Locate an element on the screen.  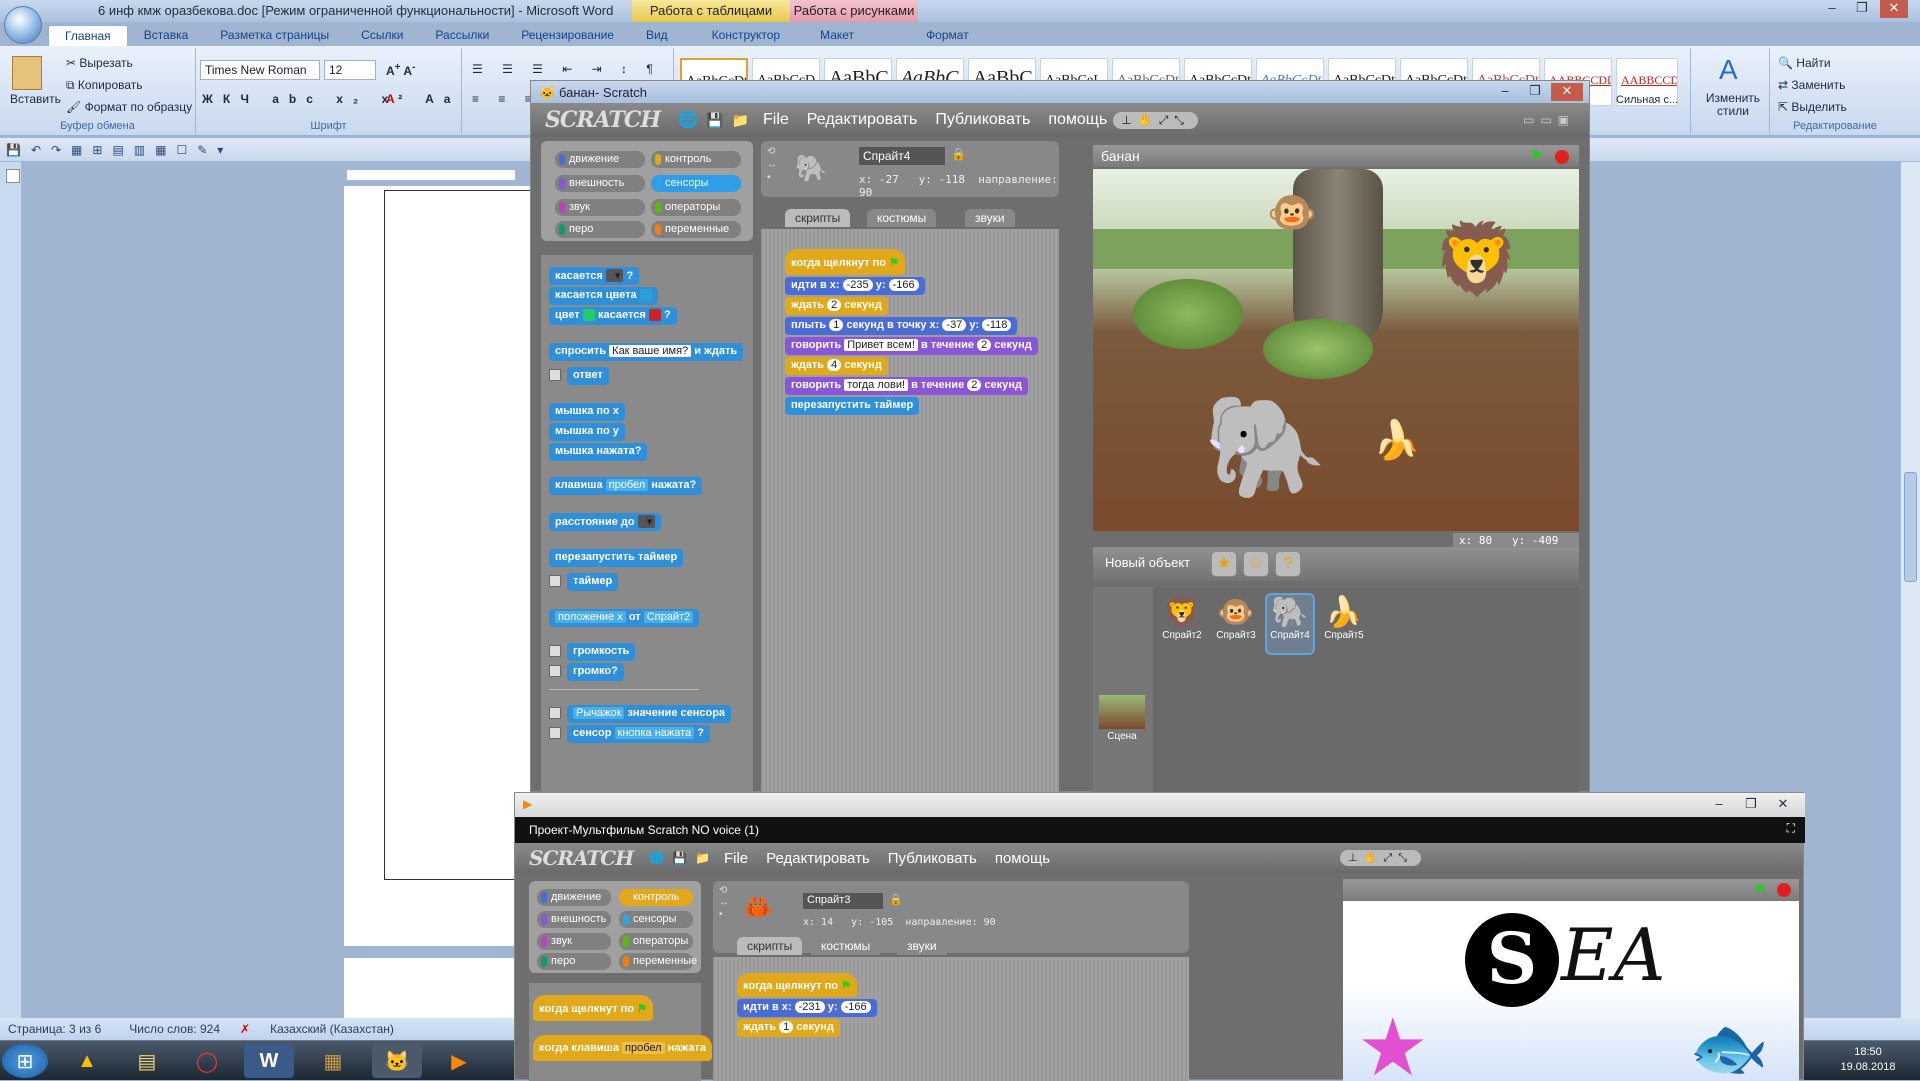
wait-input: 1 is located at coordinates (786, 1027).